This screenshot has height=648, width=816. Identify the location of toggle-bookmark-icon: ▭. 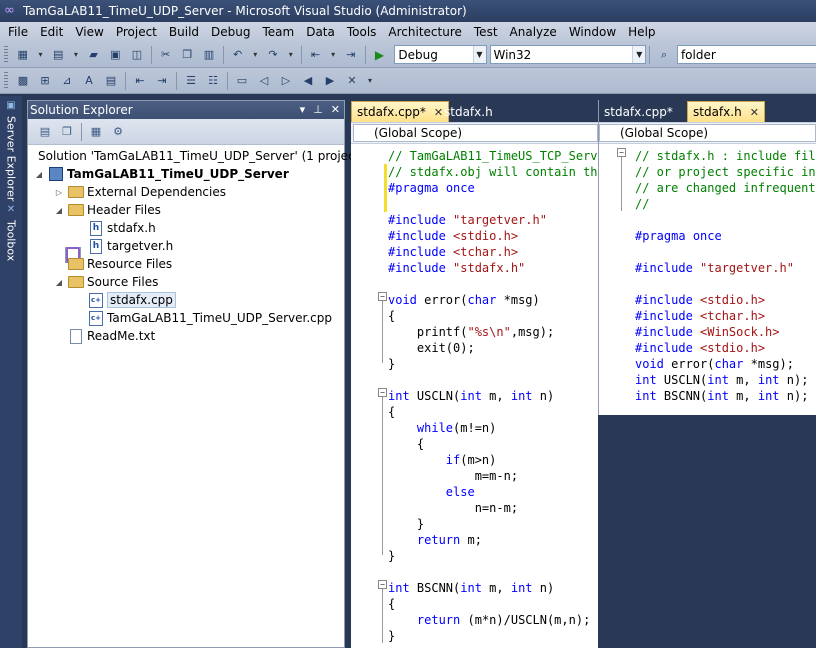
(242, 81).